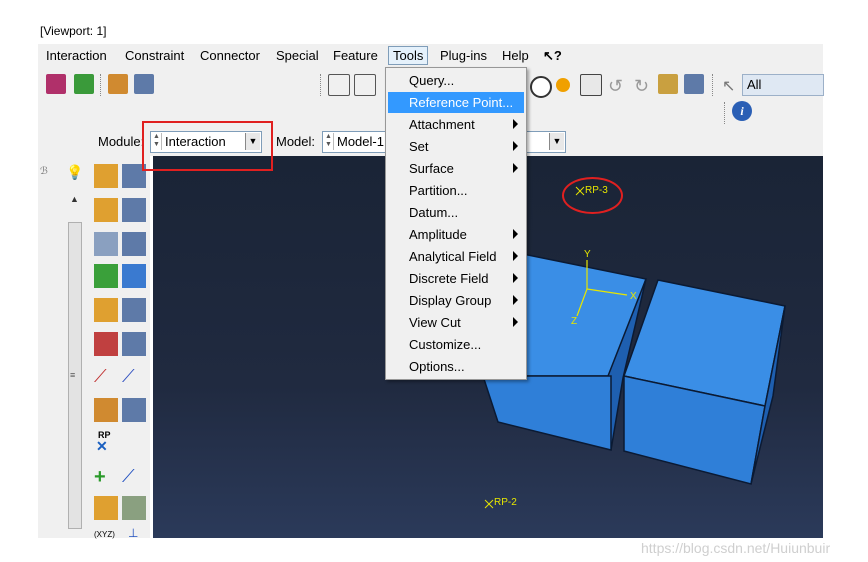  I want to click on select-tool-icon, so click(591, 85).